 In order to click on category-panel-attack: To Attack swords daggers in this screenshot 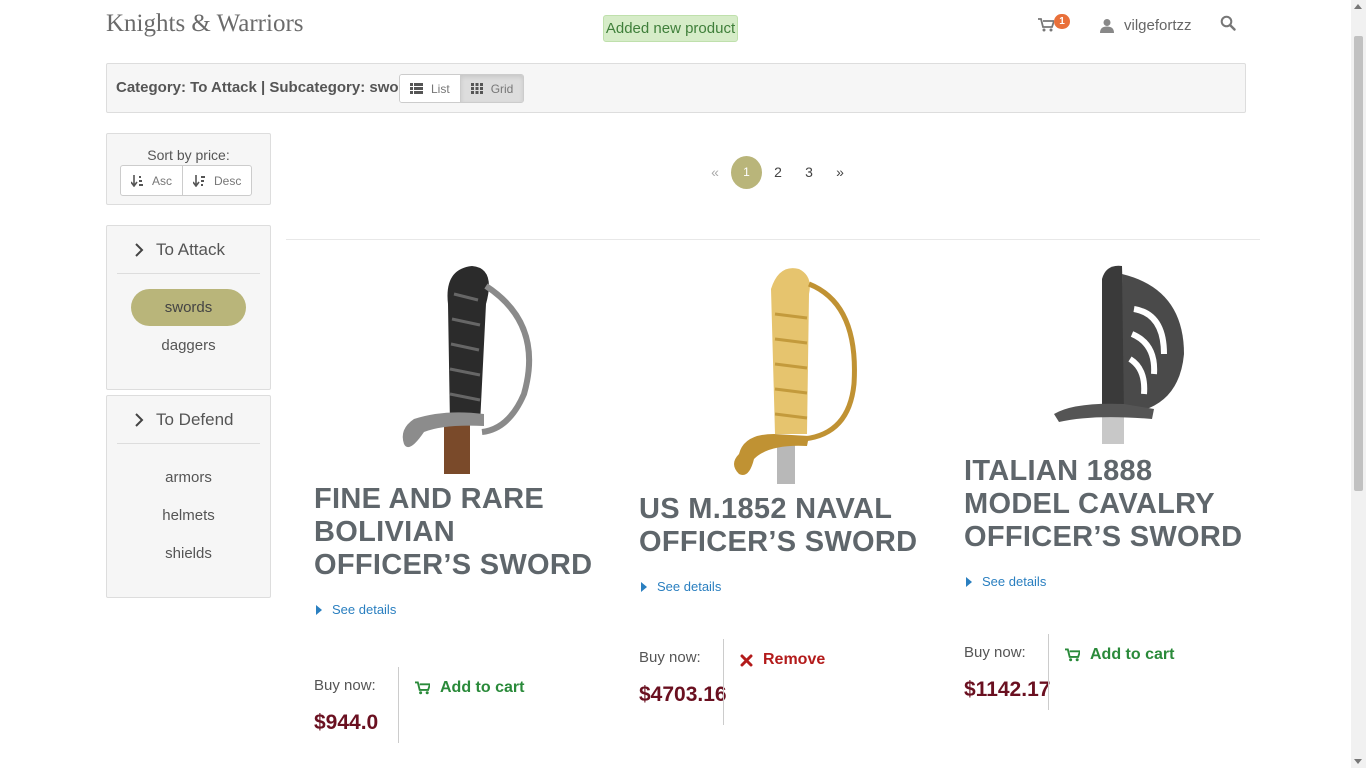, I will do `click(188, 307)`.